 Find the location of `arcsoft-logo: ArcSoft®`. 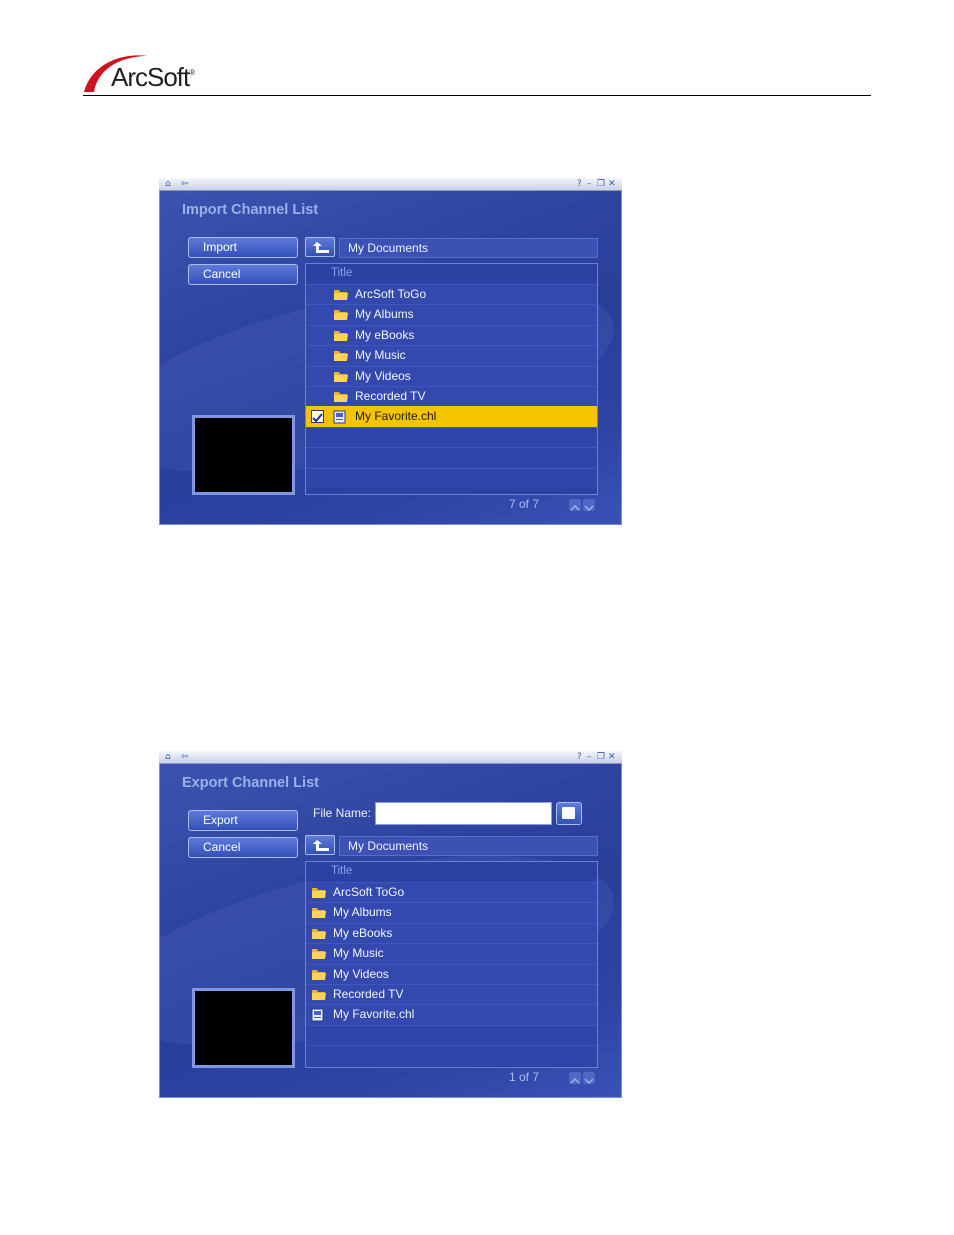

arcsoft-logo: ArcSoft® is located at coordinates (152, 73).